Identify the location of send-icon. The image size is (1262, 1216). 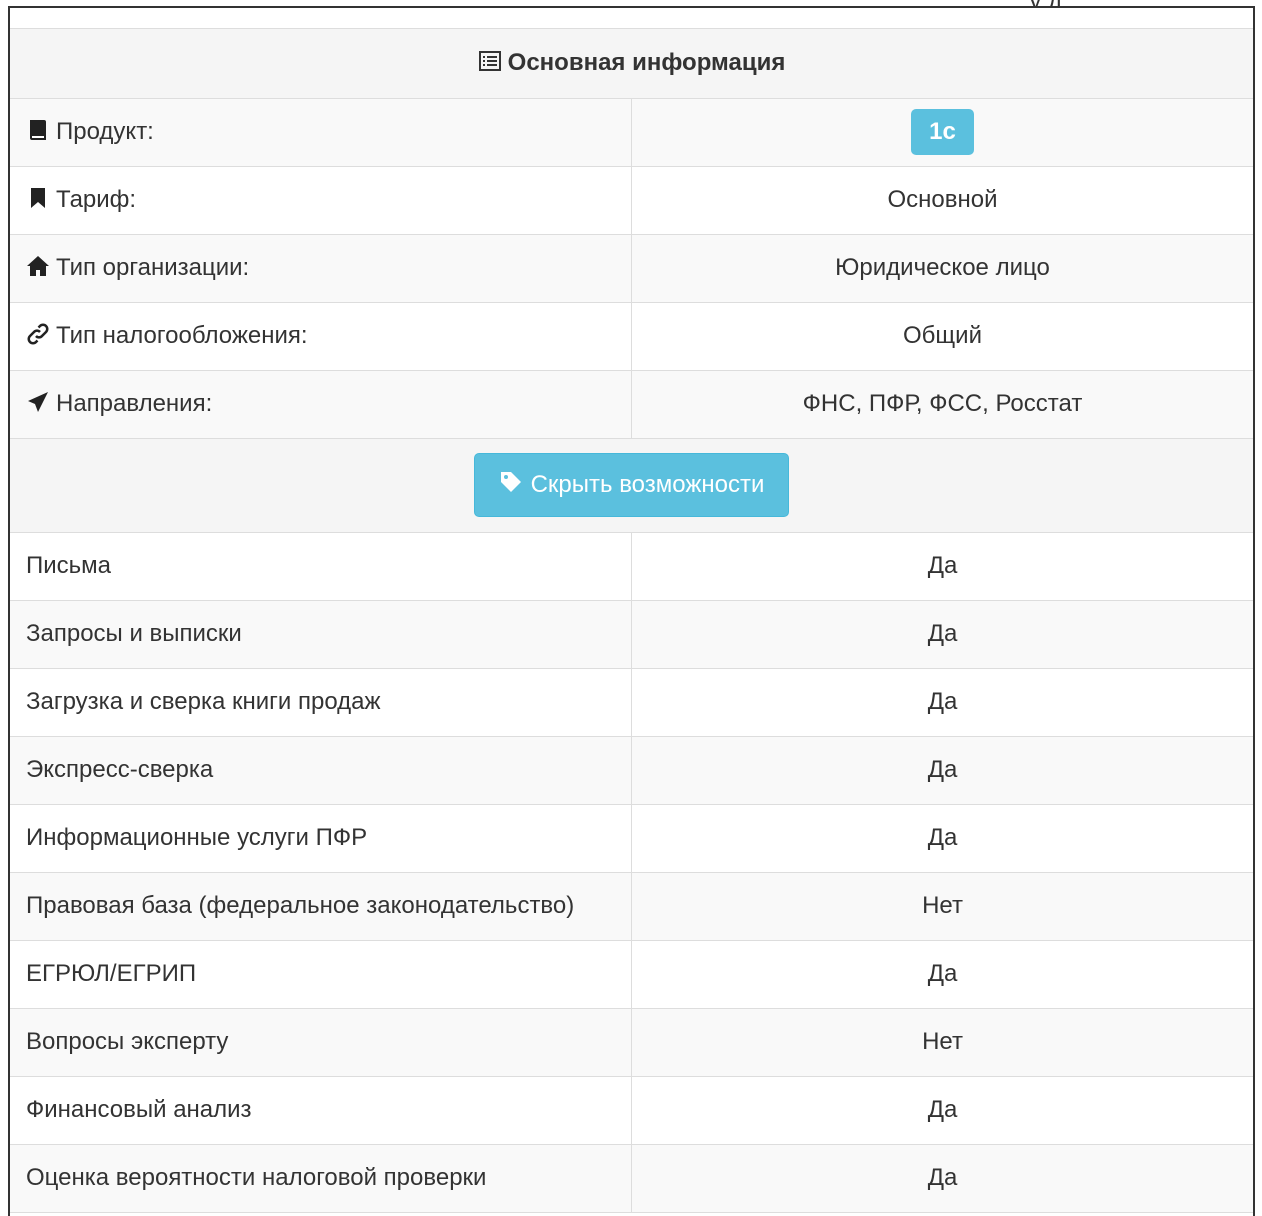
(38, 402).